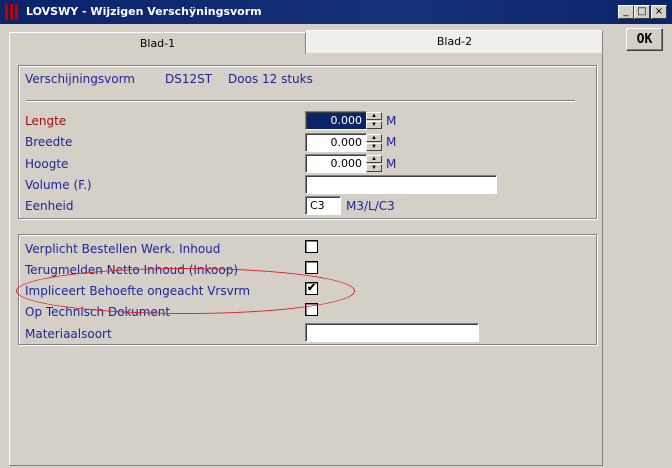  I want to click on volume-label: Volume (F.), so click(58, 185).